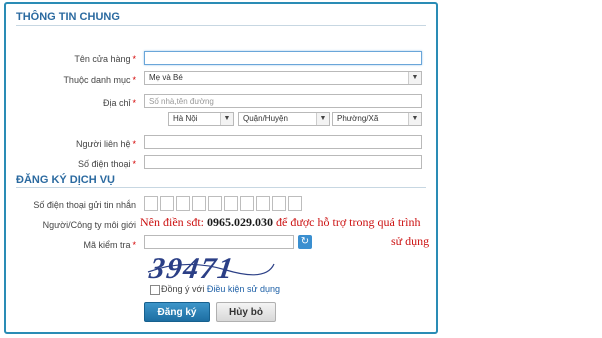 The image size is (602, 338). What do you see at coordinates (166, 77) in the screenshot?
I see `category-value: Mẹ và Bé` at bounding box center [166, 77].